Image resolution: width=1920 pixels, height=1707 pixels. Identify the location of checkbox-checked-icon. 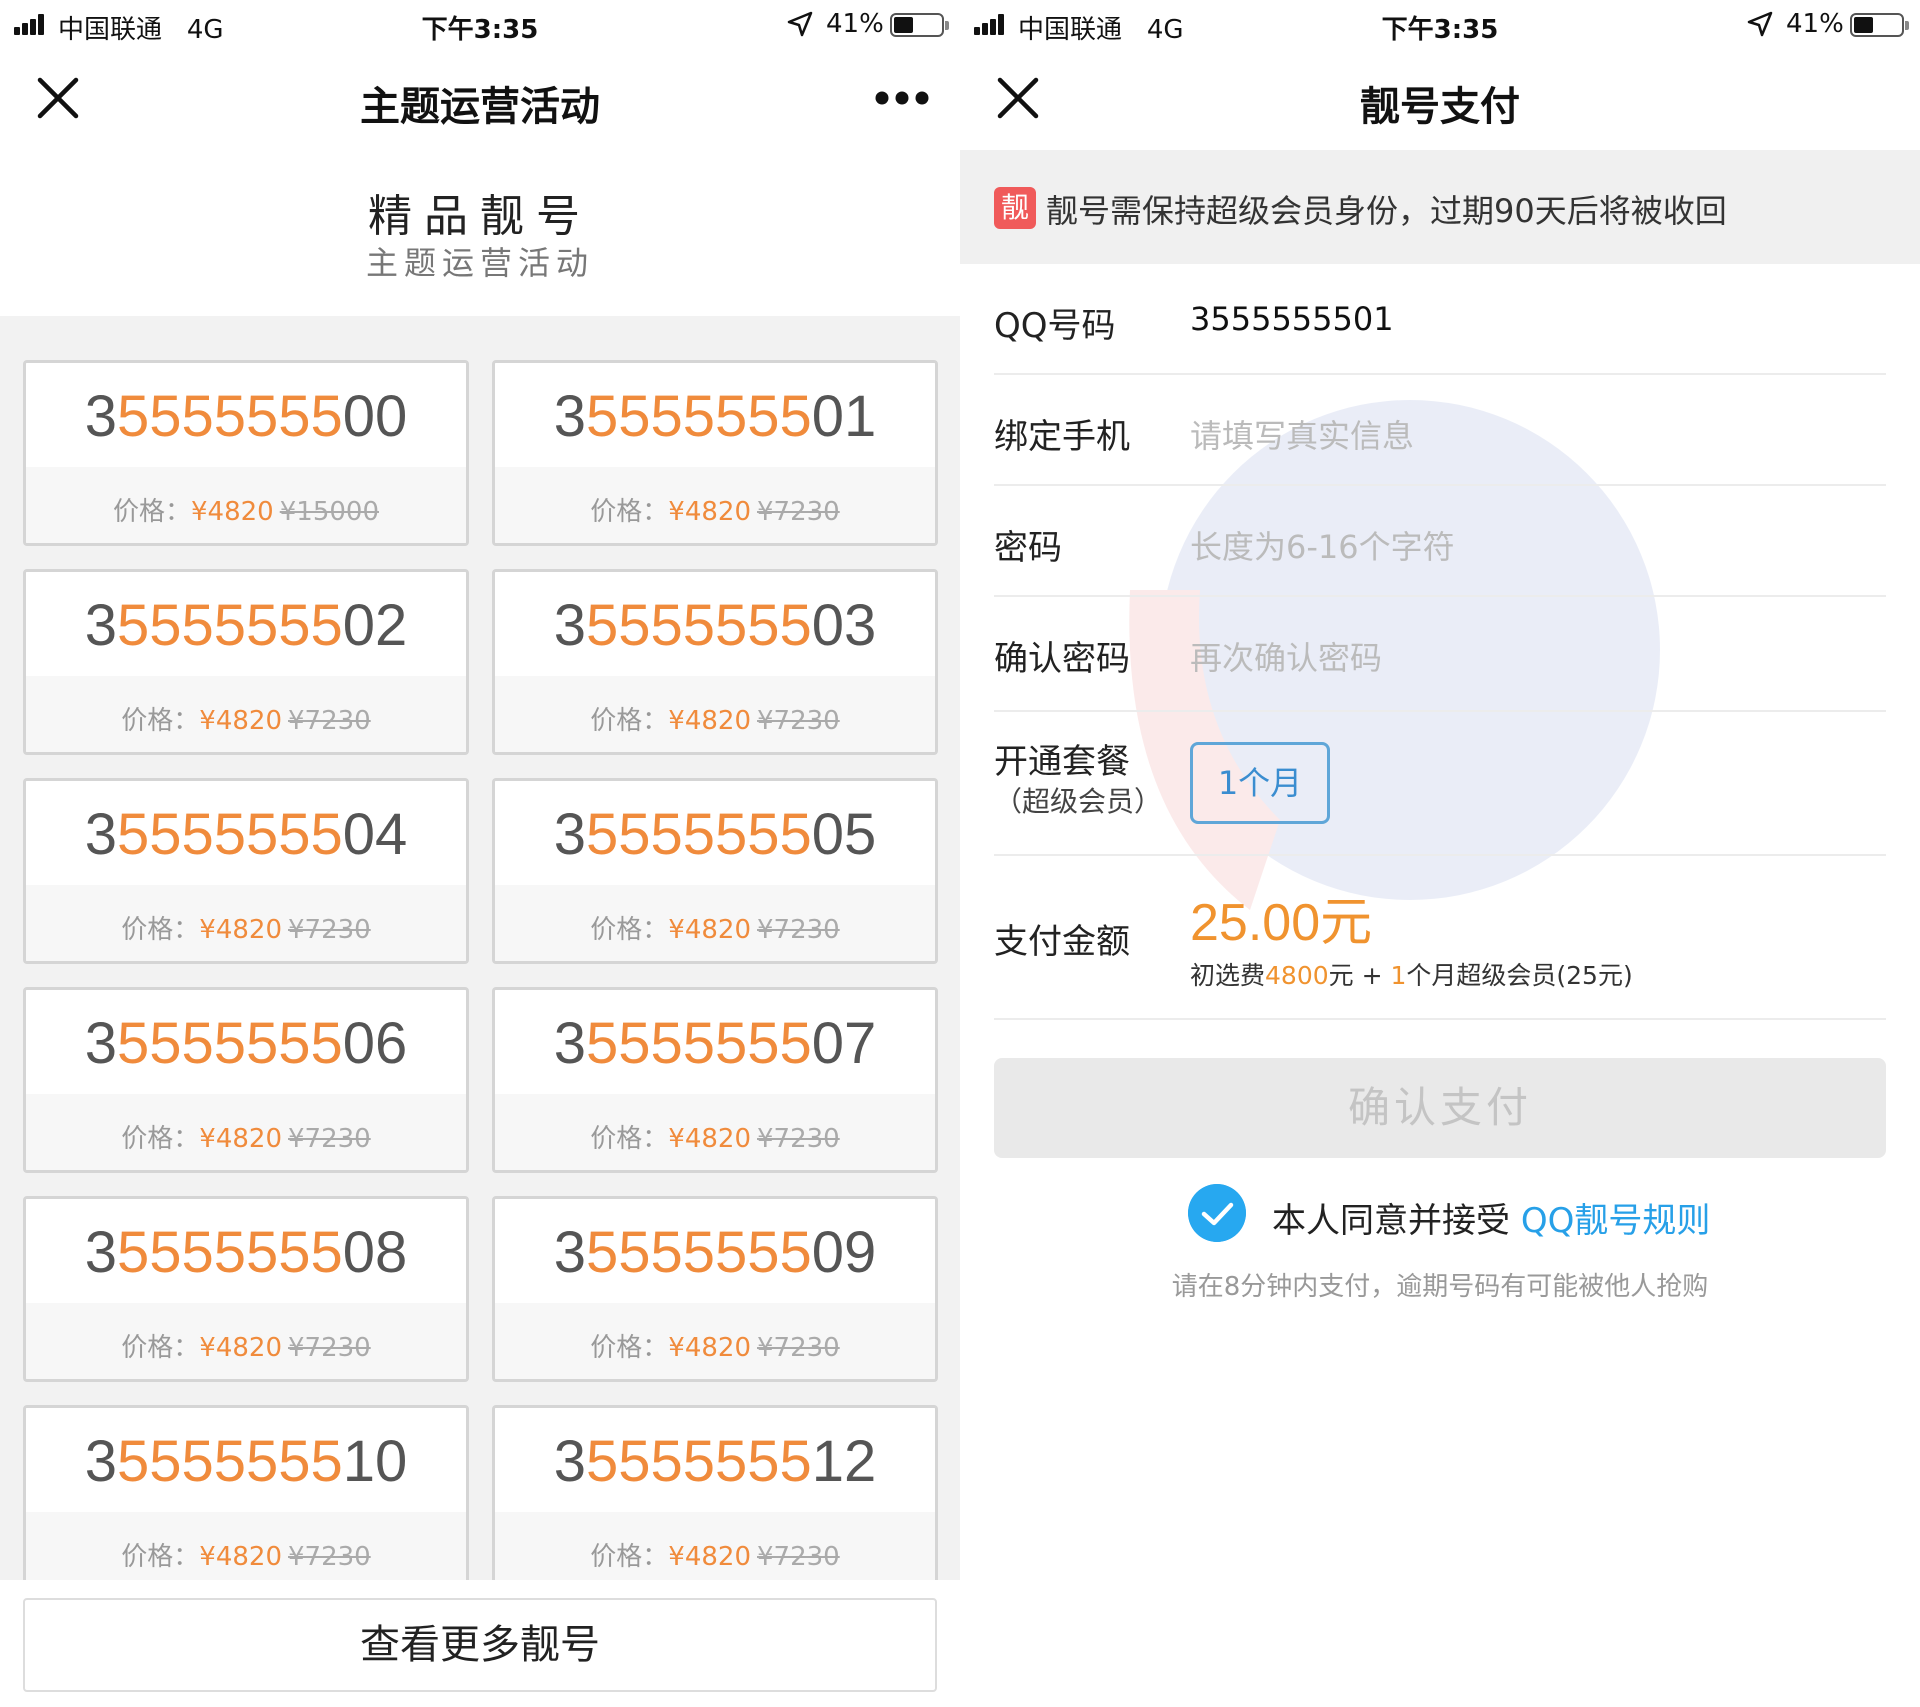
(1217, 1213).